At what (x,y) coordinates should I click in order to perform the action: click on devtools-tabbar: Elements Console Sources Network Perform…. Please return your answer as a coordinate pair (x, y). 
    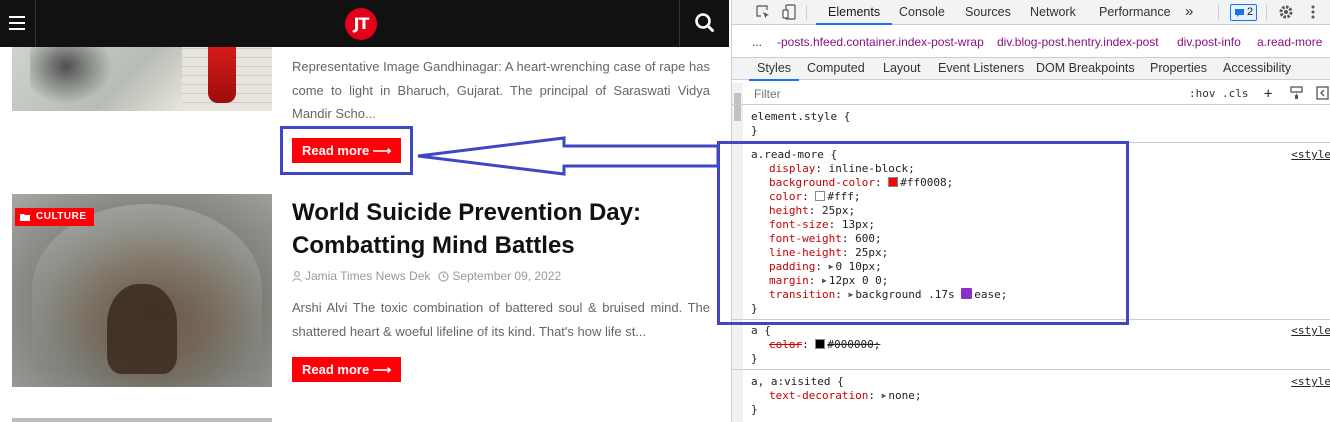
    Looking at the image, I should click on (1031, 12).